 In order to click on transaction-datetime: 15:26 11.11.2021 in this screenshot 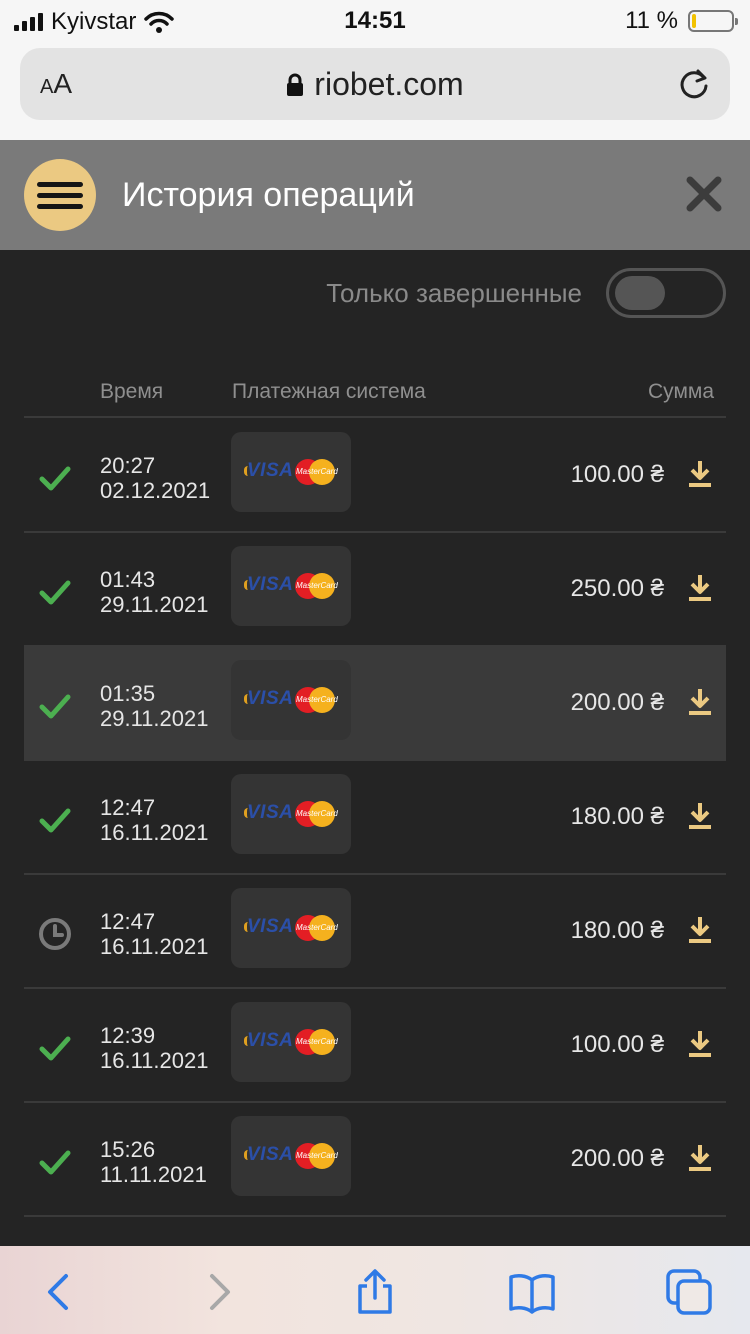, I will do `click(153, 1162)`.